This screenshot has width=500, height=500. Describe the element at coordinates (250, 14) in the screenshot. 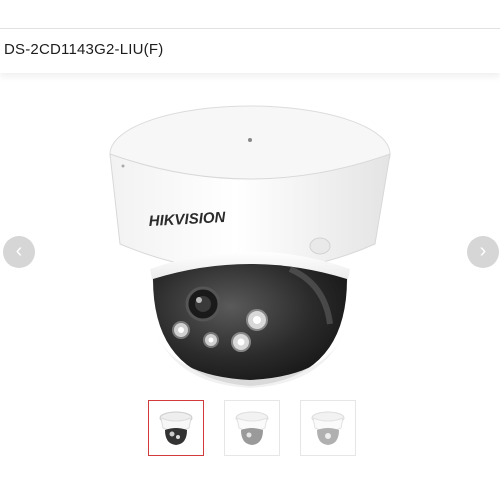

I see `top-bar` at that location.